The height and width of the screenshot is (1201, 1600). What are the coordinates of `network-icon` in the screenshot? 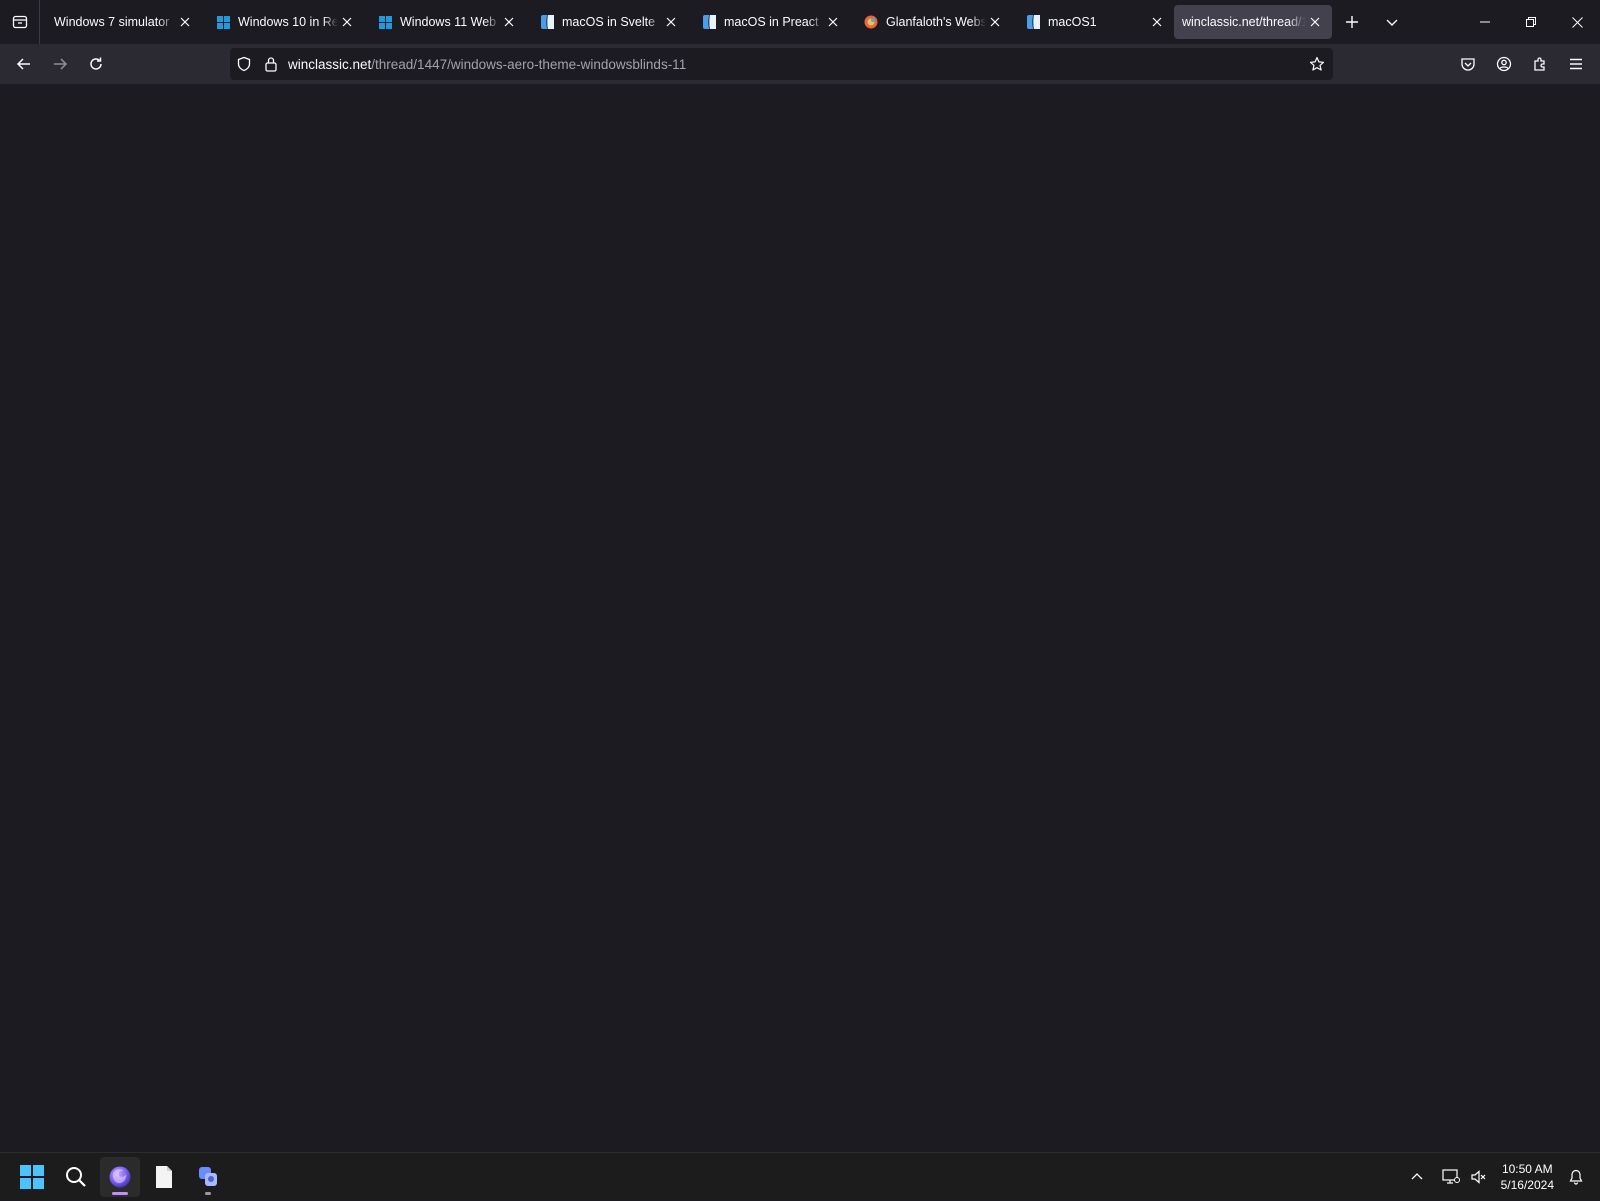 It's located at (1451, 1176).